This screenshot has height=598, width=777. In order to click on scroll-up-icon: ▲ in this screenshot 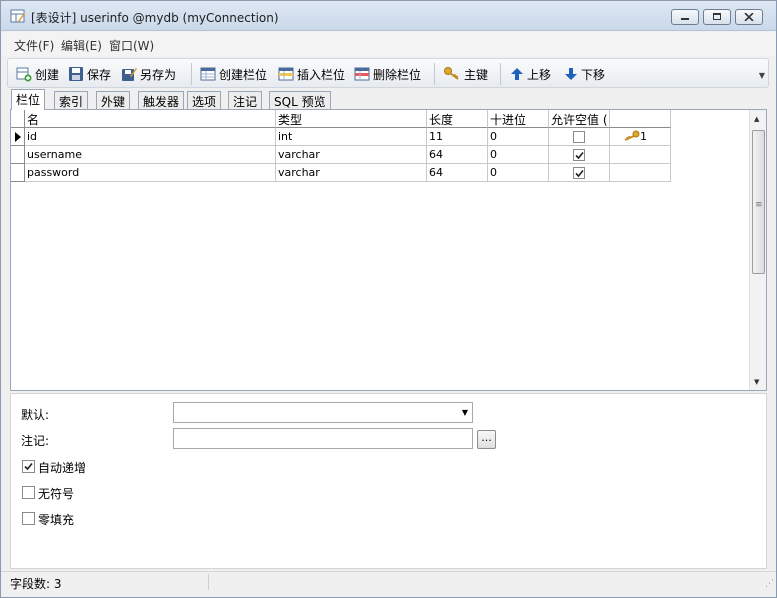, I will do `click(756, 119)`.